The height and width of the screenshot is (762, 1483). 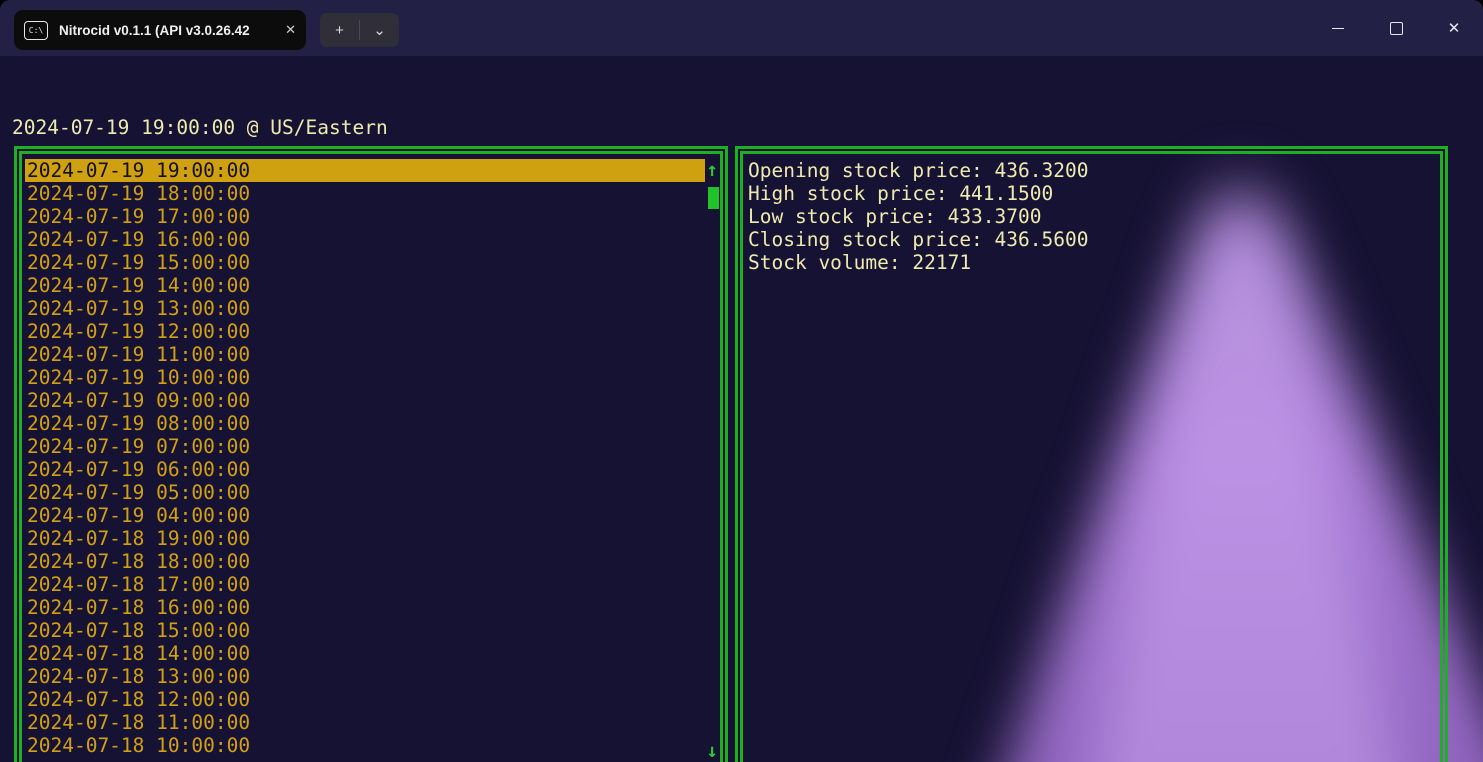 What do you see at coordinates (365, 354) in the screenshot?
I see `timestamp-row: 2024-07-19 11:00:00` at bounding box center [365, 354].